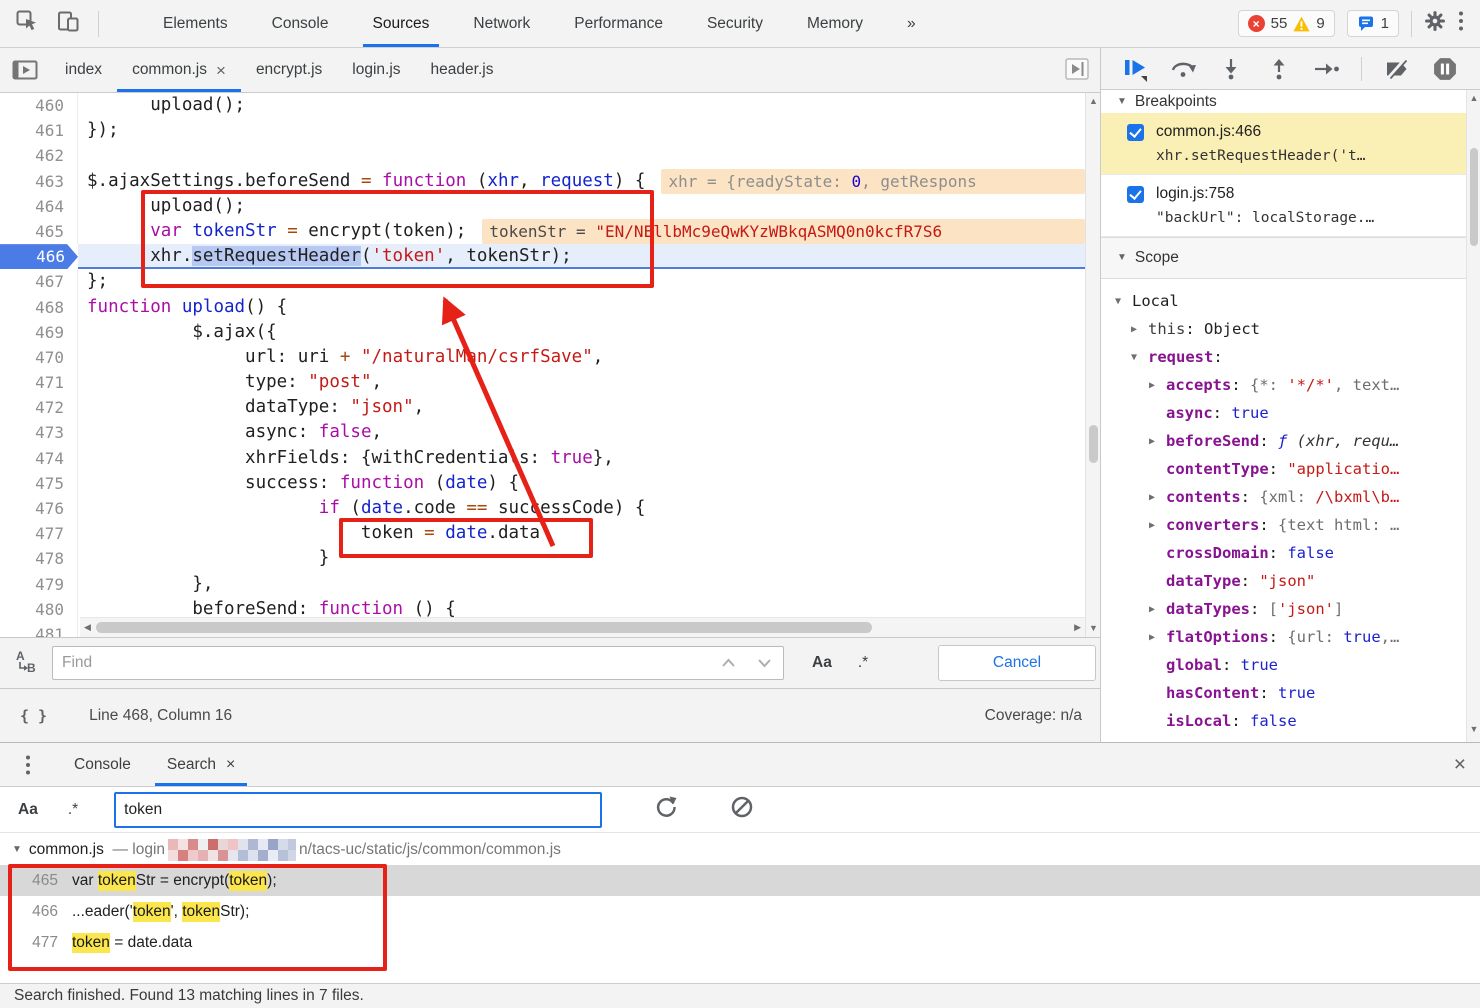 The image size is (1480, 1008). I want to click on code-line-473: 473 async: false,, so click(542, 433).